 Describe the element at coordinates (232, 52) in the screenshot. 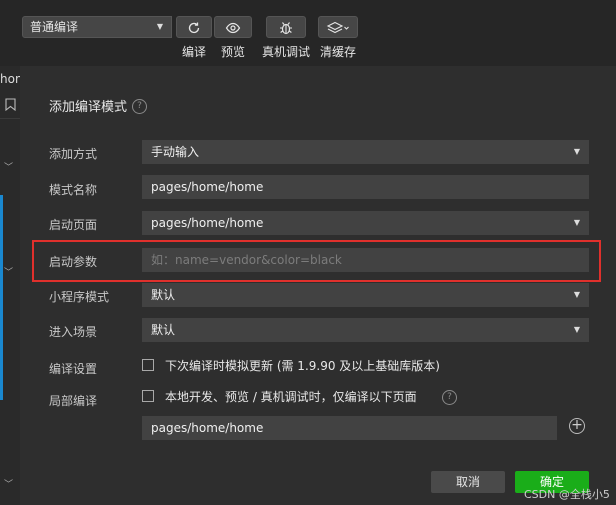

I see `preview-label: 预览` at that location.